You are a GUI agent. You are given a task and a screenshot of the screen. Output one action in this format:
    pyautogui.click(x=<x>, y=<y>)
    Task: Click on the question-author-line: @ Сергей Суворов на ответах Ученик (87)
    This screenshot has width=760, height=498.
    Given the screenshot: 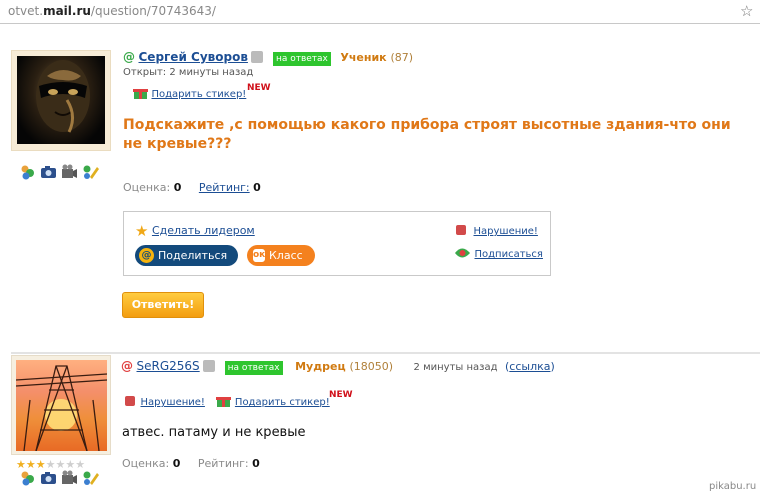 What is the action you would take?
    pyautogui.click(x=268, y=58)
    